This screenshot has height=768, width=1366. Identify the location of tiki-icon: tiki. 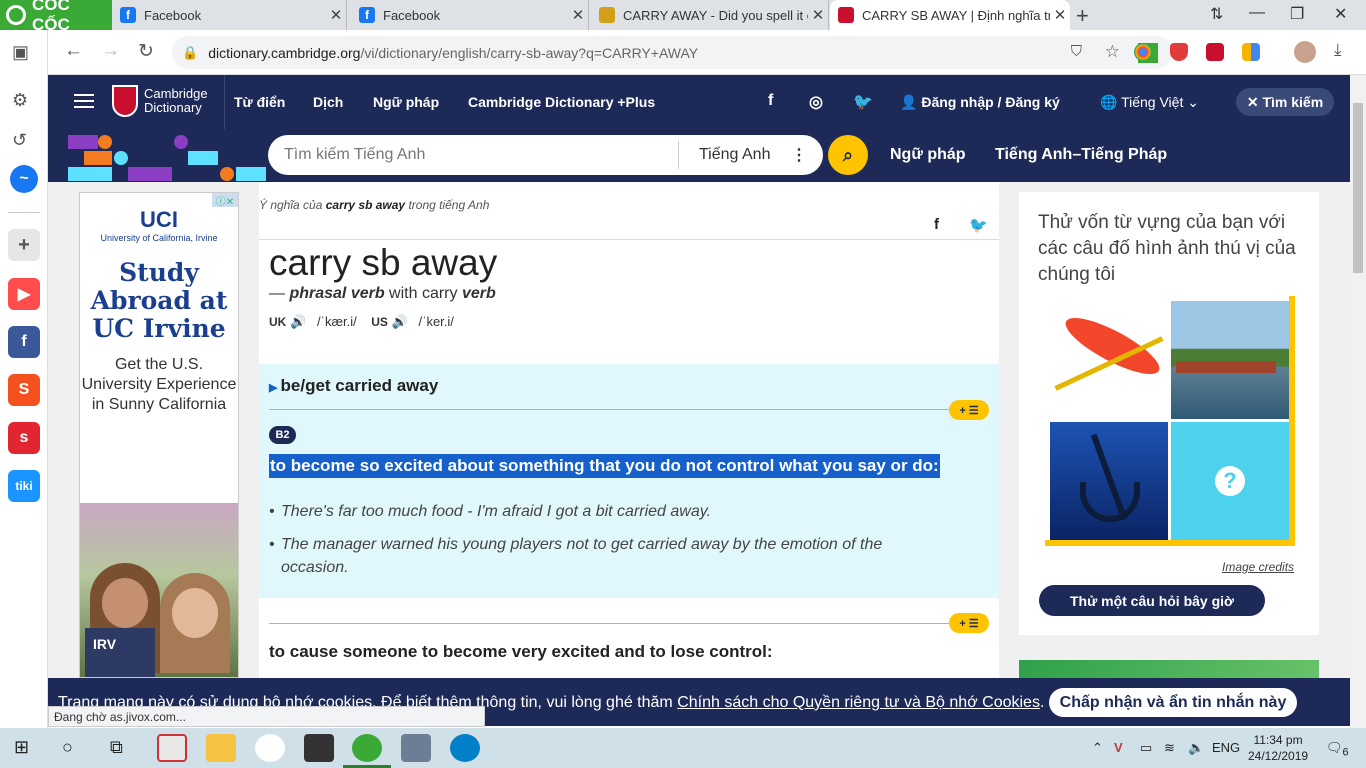
(24, 486).